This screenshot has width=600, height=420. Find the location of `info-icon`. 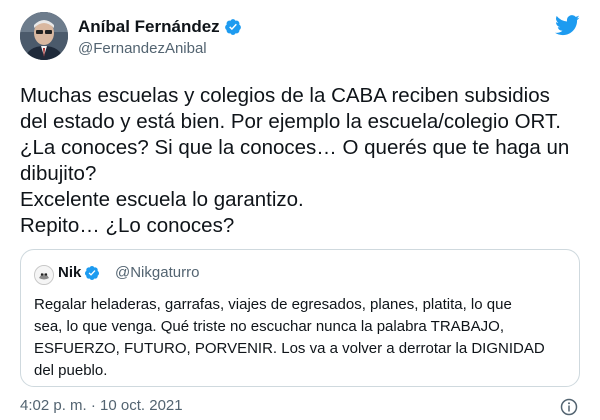

info-icon is located at coordinates (569, 407).